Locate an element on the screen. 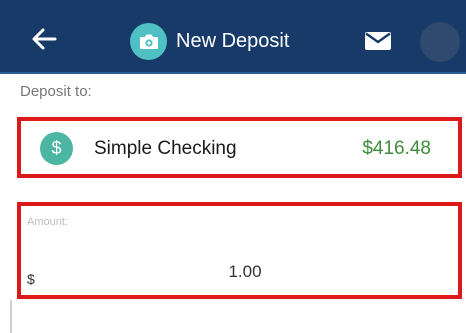 This screenshot has width=466, height=333. account-name: Simple Checking is located at coordinates (165, 148).